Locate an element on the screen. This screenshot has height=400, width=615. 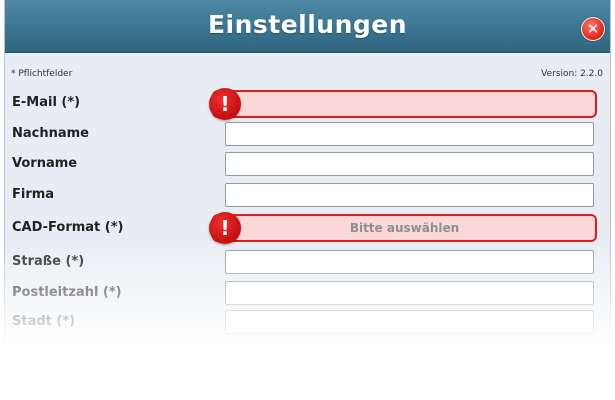
email-field is located at coordinates (404, 104).